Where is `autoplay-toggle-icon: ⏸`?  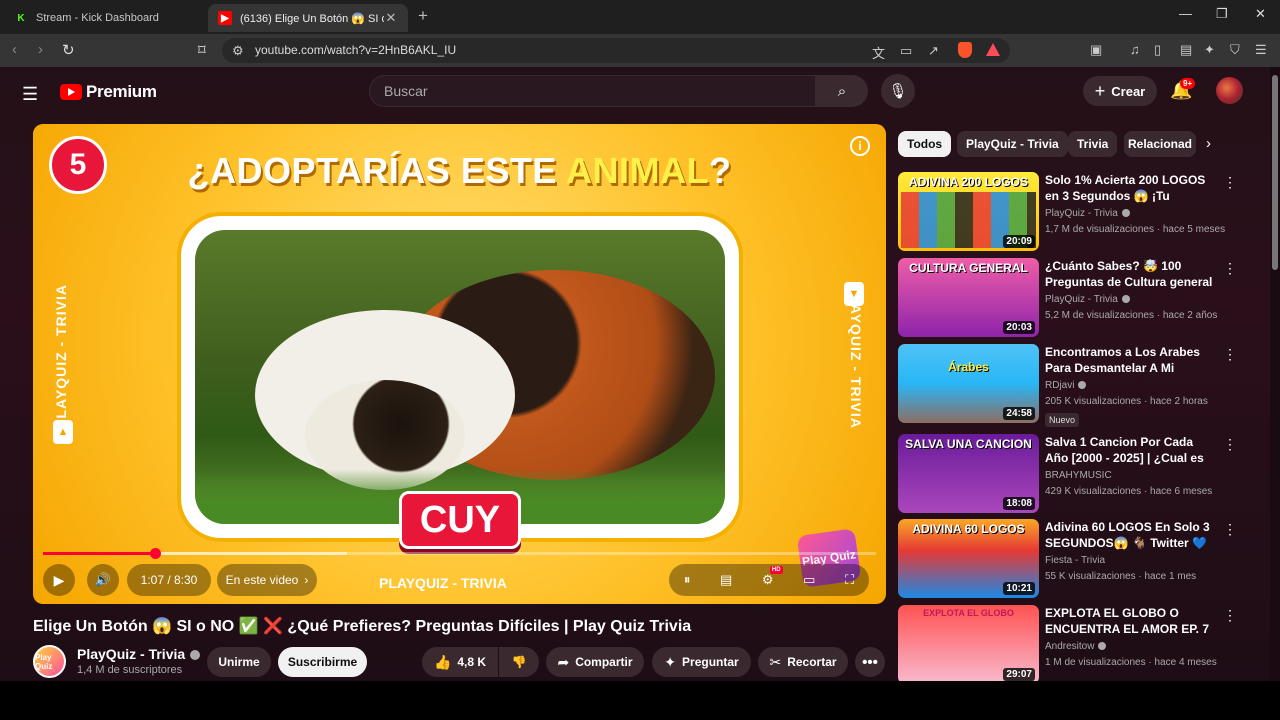 autoplay-toggle-icon: ⏸ is located at coordinates (687, 580).